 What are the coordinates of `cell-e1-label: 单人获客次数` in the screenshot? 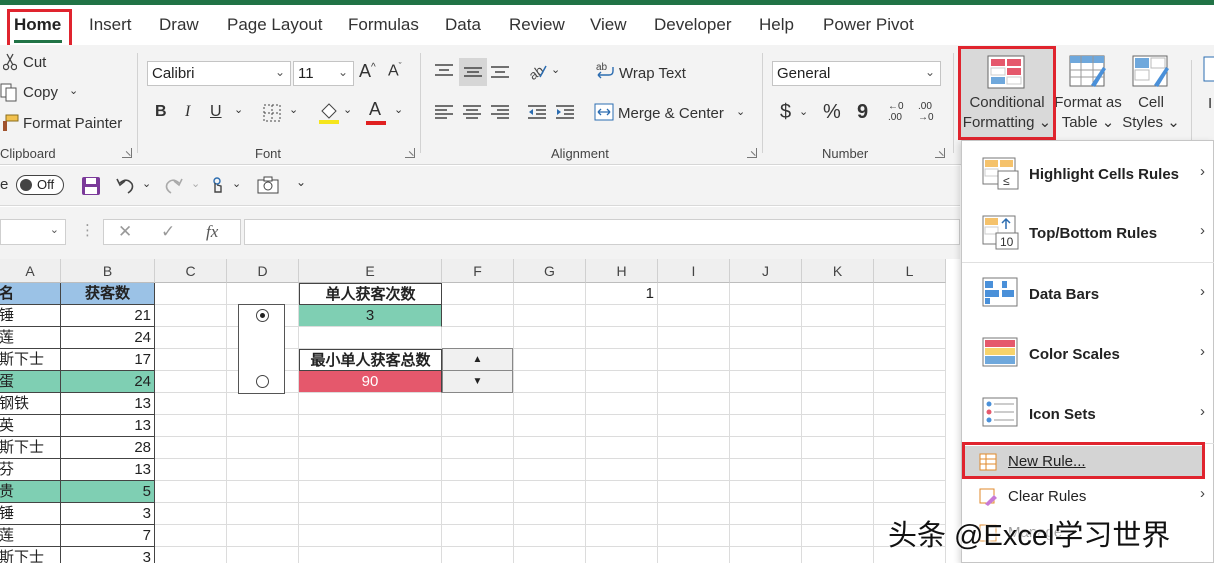 It's located at (370, 294).